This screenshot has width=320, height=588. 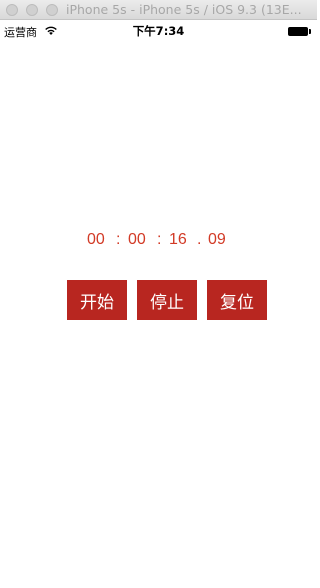 I want to click on clock-label: 下午7:34, so click(x=158, y=31).